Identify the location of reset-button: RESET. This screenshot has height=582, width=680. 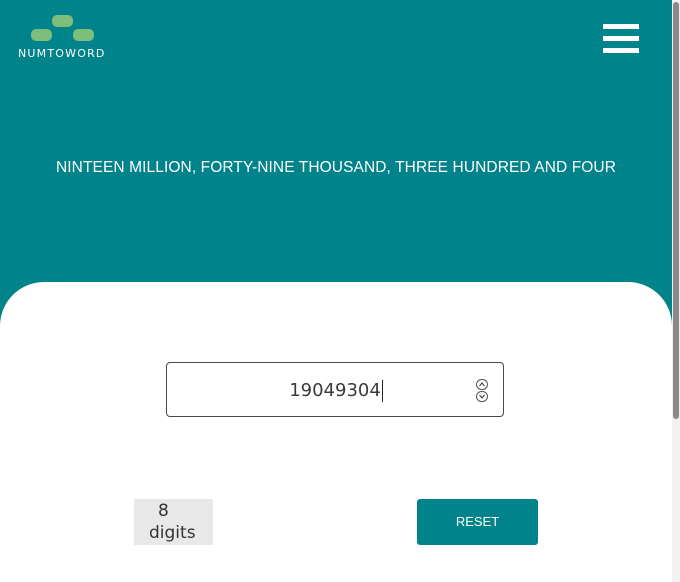
(477, 522).